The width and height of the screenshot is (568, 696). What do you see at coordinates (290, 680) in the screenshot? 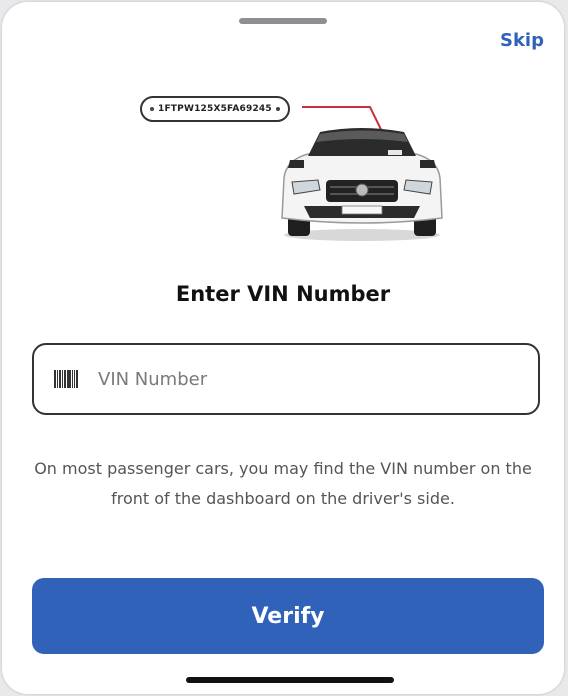
I see `home-indicator` at bounding box center [290, 680].